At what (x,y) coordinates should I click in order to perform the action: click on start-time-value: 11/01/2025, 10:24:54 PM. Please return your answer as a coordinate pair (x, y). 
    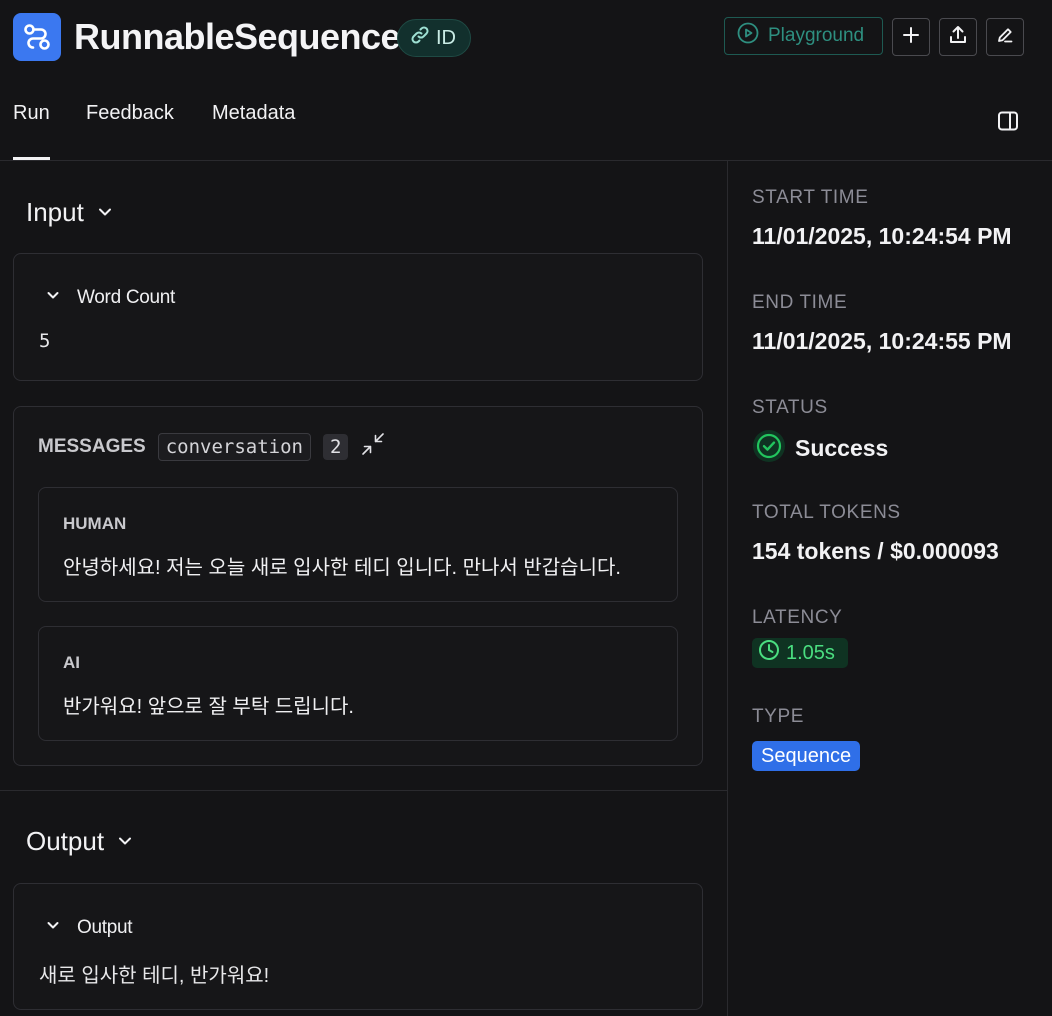
    Looking at the image, I should click on (882, 236).